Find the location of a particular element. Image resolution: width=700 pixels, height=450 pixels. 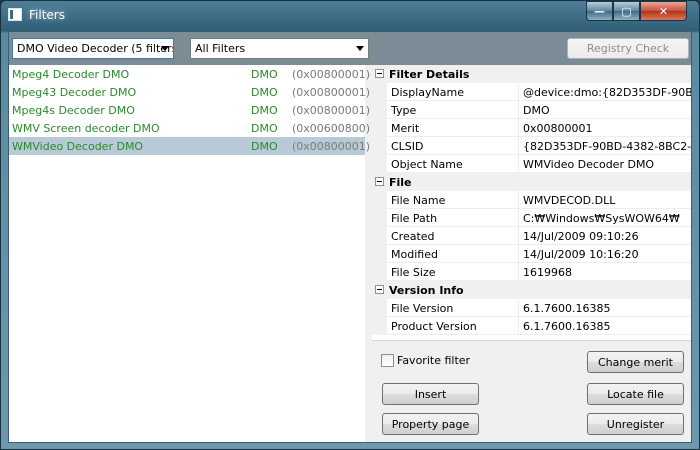

filter-name: WMV Screen decoder DMO is located at coordinates (86, 128).